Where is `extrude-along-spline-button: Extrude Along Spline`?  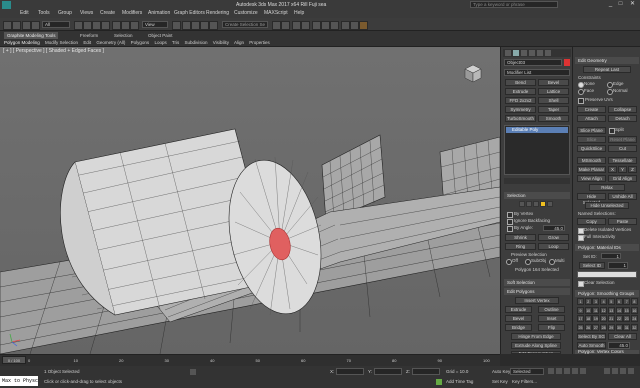
extrude-along-spline-button: Extrude Along Spline is located at coordinates (536, 345).